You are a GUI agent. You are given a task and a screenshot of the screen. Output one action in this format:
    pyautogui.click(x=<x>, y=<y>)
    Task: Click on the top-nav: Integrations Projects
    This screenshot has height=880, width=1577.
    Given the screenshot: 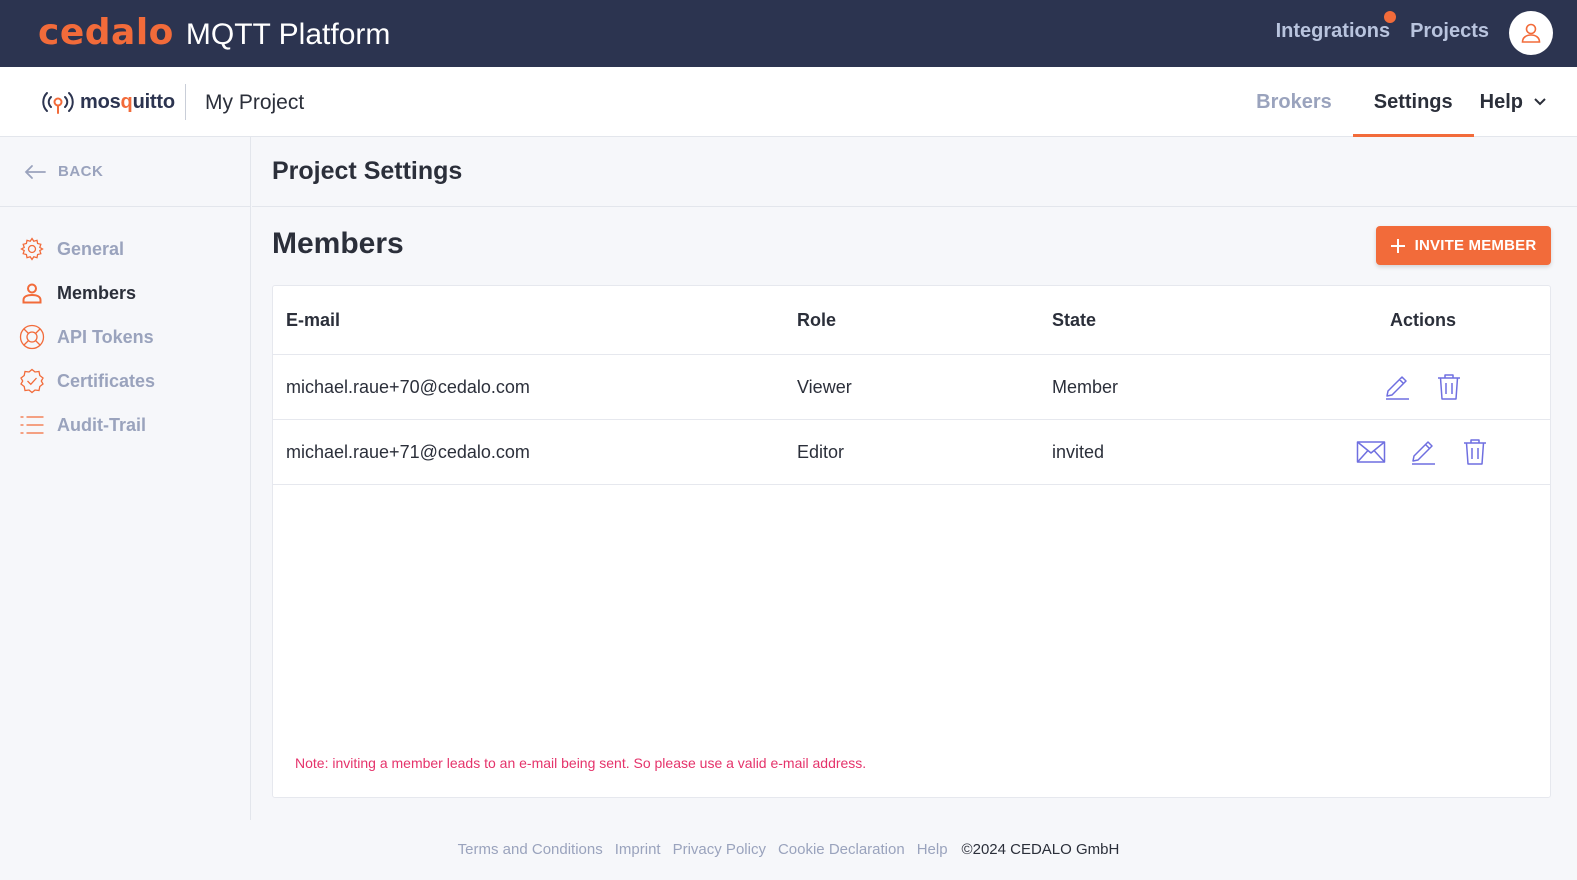 What is the action you would take?
    pyautogui.click(x=1382, y=27)
    